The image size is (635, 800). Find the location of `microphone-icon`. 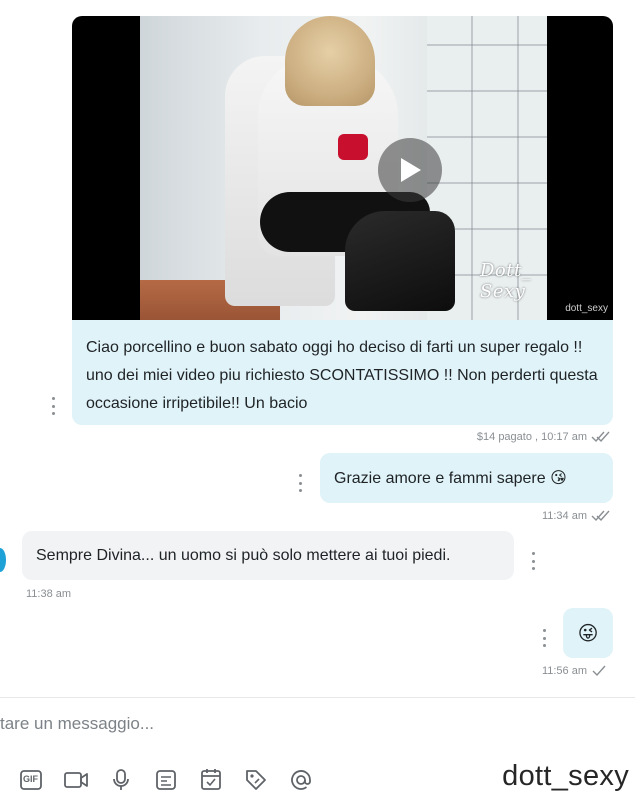

microphone-icon is located at coordinates (121, 780).